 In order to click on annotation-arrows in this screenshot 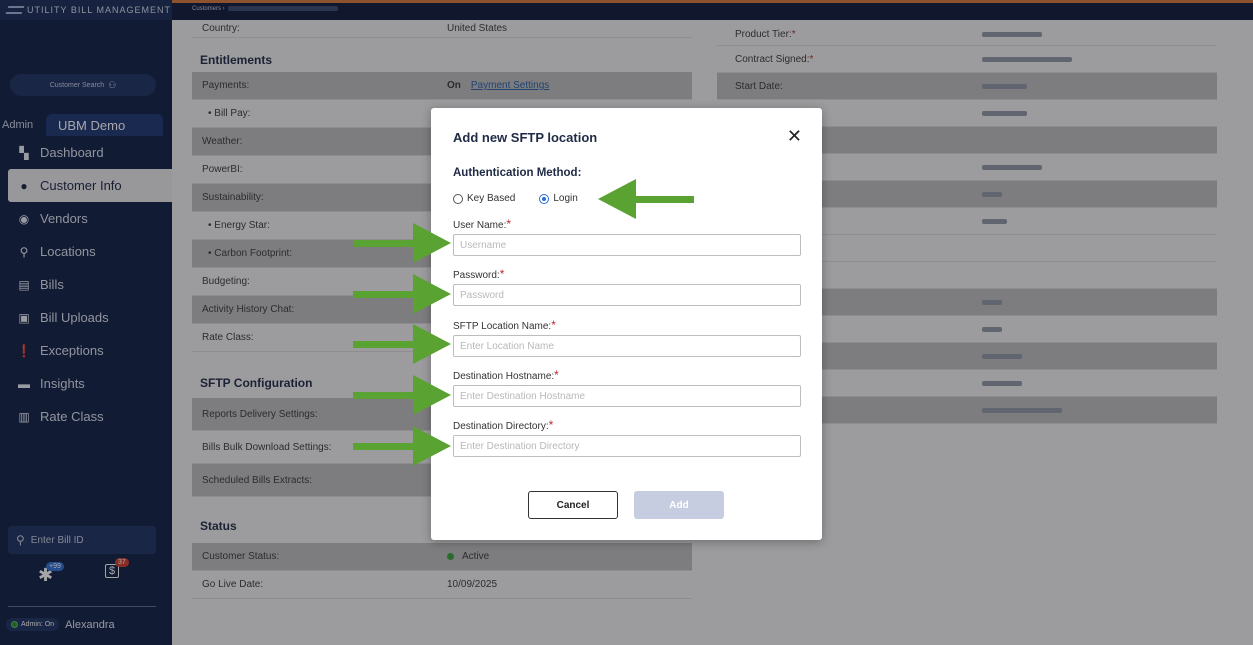, I will do `click(523, 322)`.